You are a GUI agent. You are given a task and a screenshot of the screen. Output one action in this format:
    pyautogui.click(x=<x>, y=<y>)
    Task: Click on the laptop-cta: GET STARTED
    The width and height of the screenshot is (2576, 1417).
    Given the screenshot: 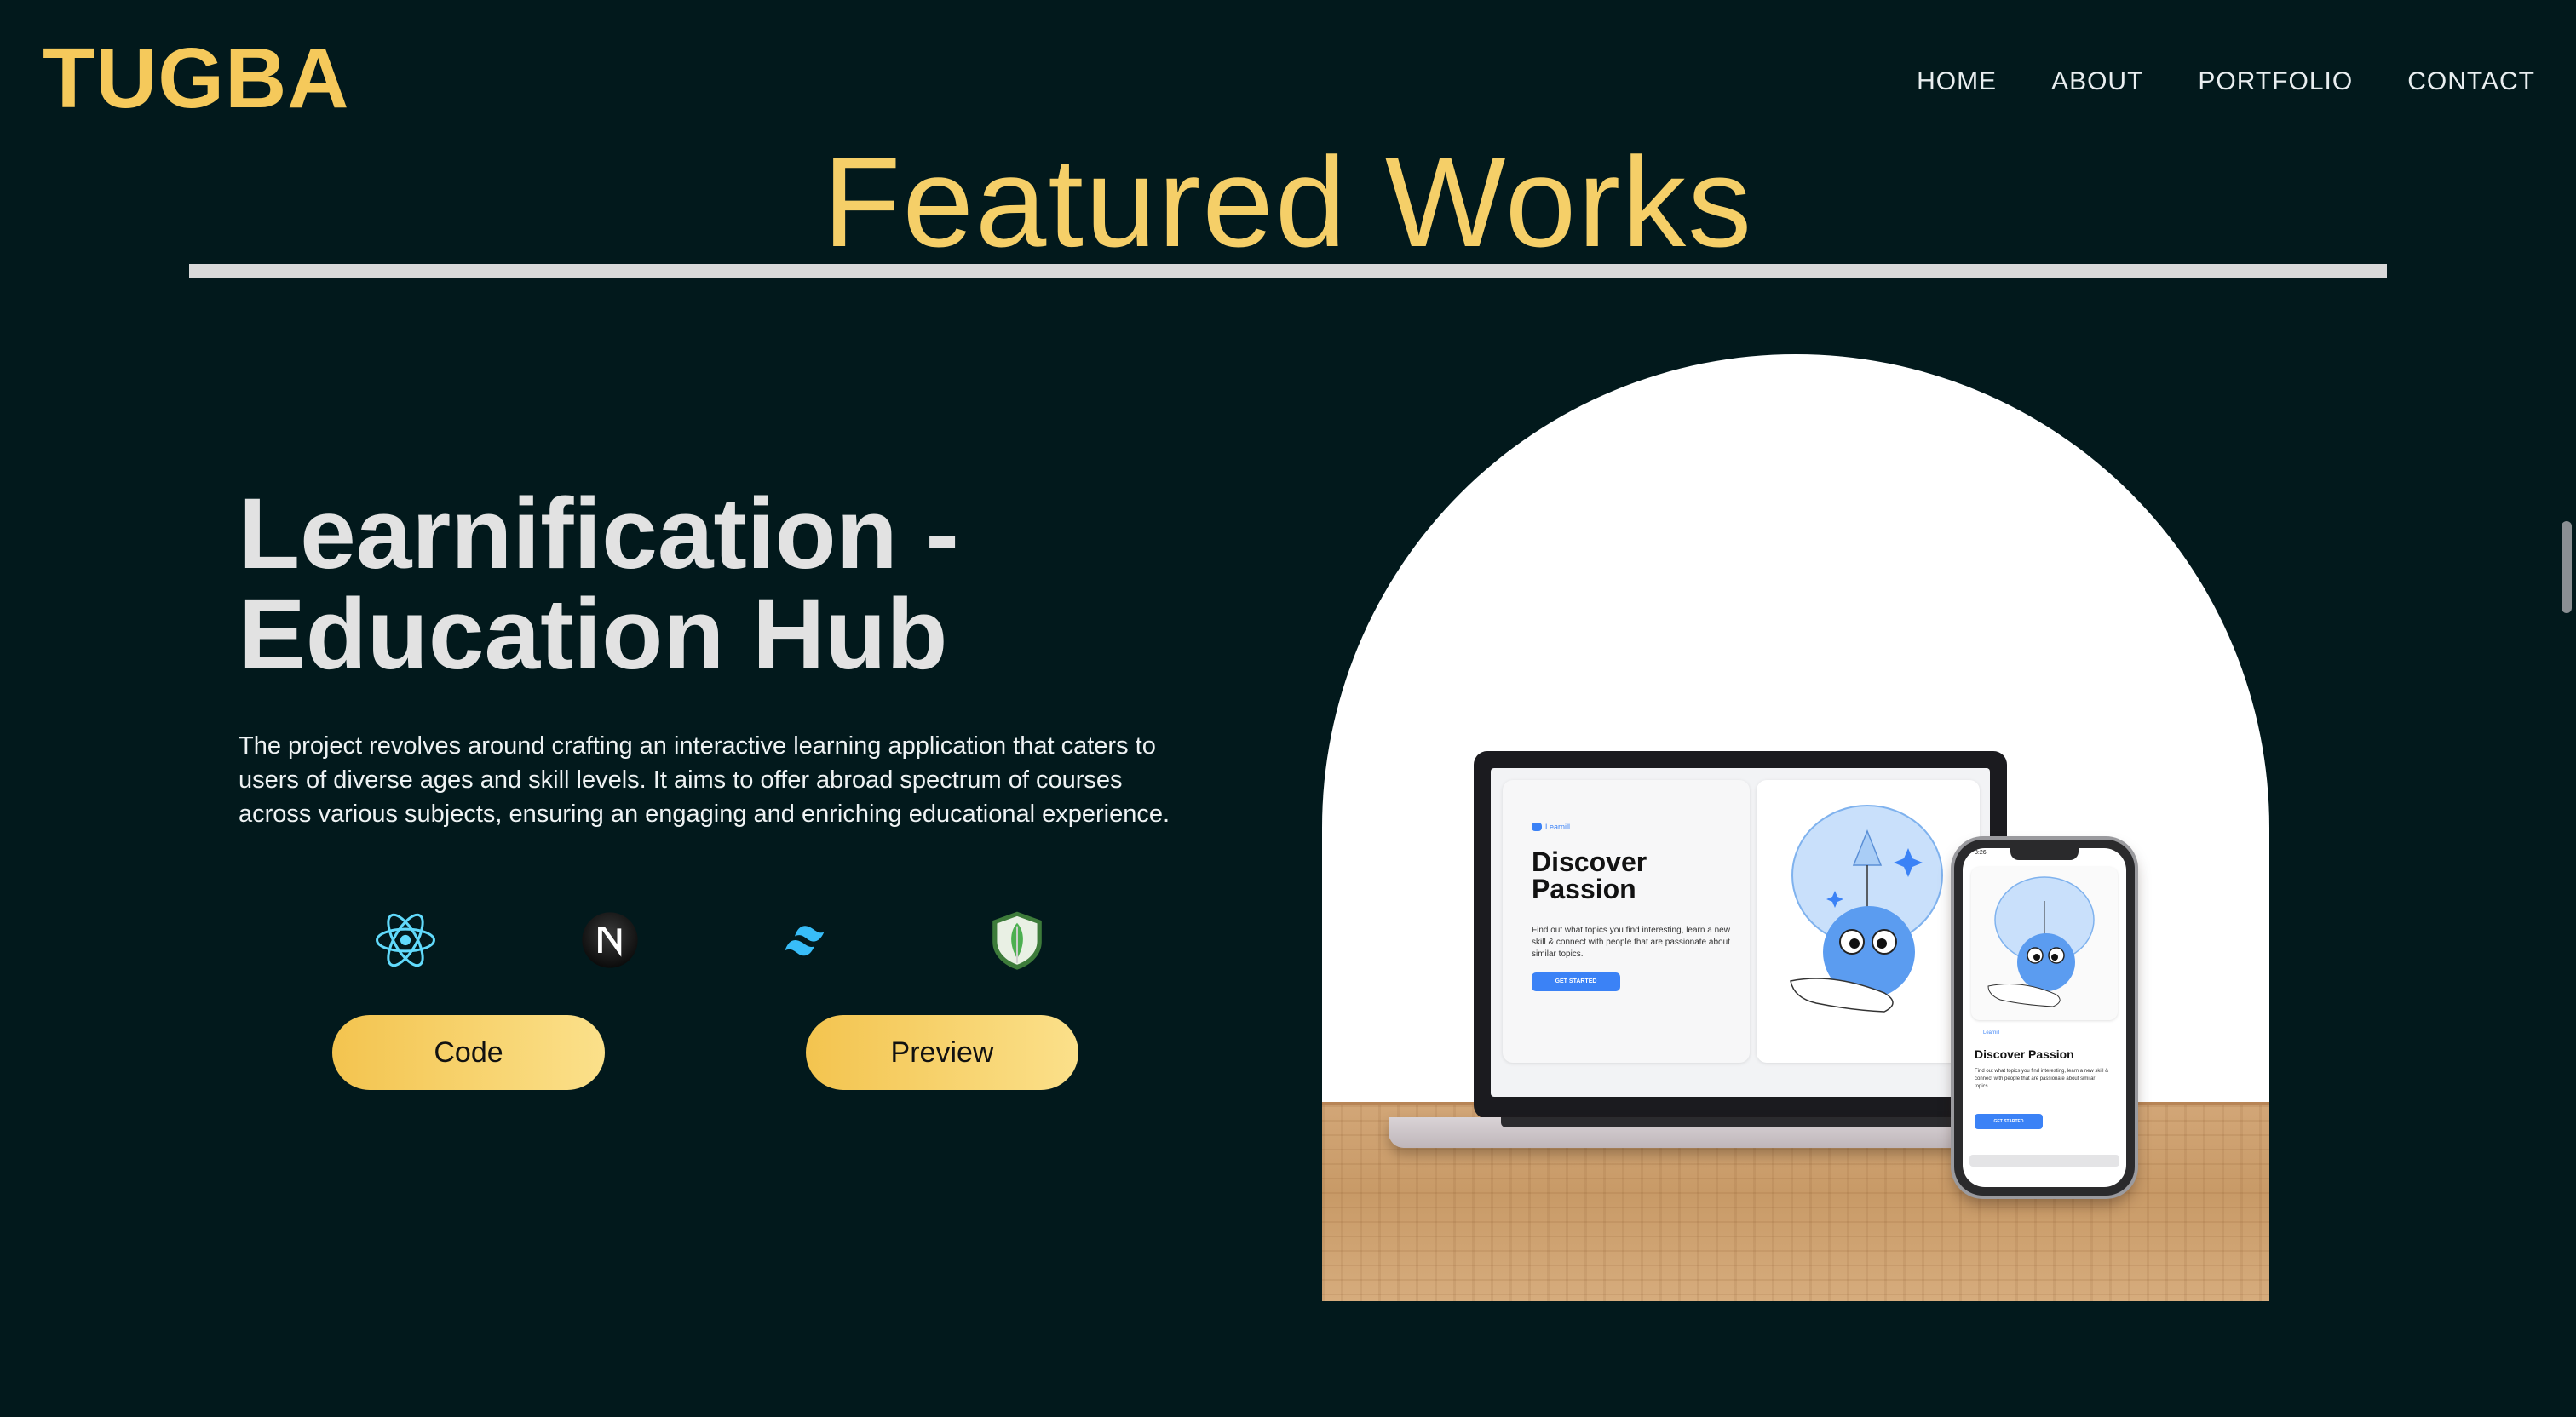 What is the action you would take?
    pyautogui.click(x=1576, y=982)
    